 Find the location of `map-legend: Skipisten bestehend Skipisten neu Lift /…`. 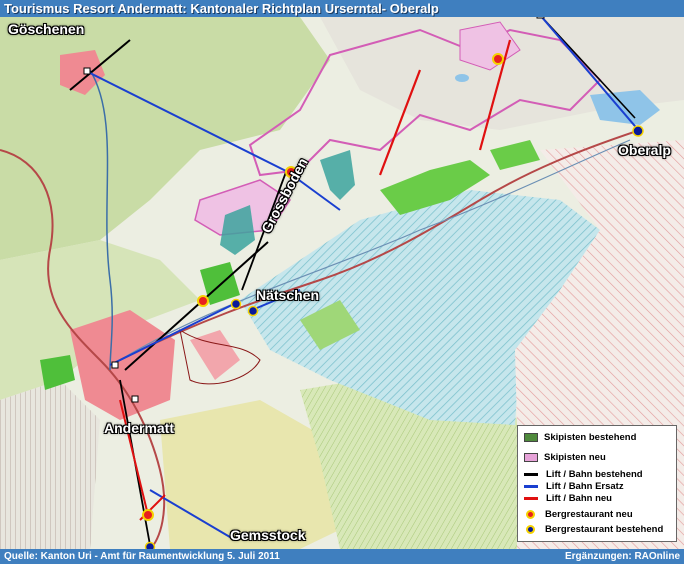

map-legend: Skipisten bestehend Skipisten neu Lift /… is located at coordinates (597, 483).